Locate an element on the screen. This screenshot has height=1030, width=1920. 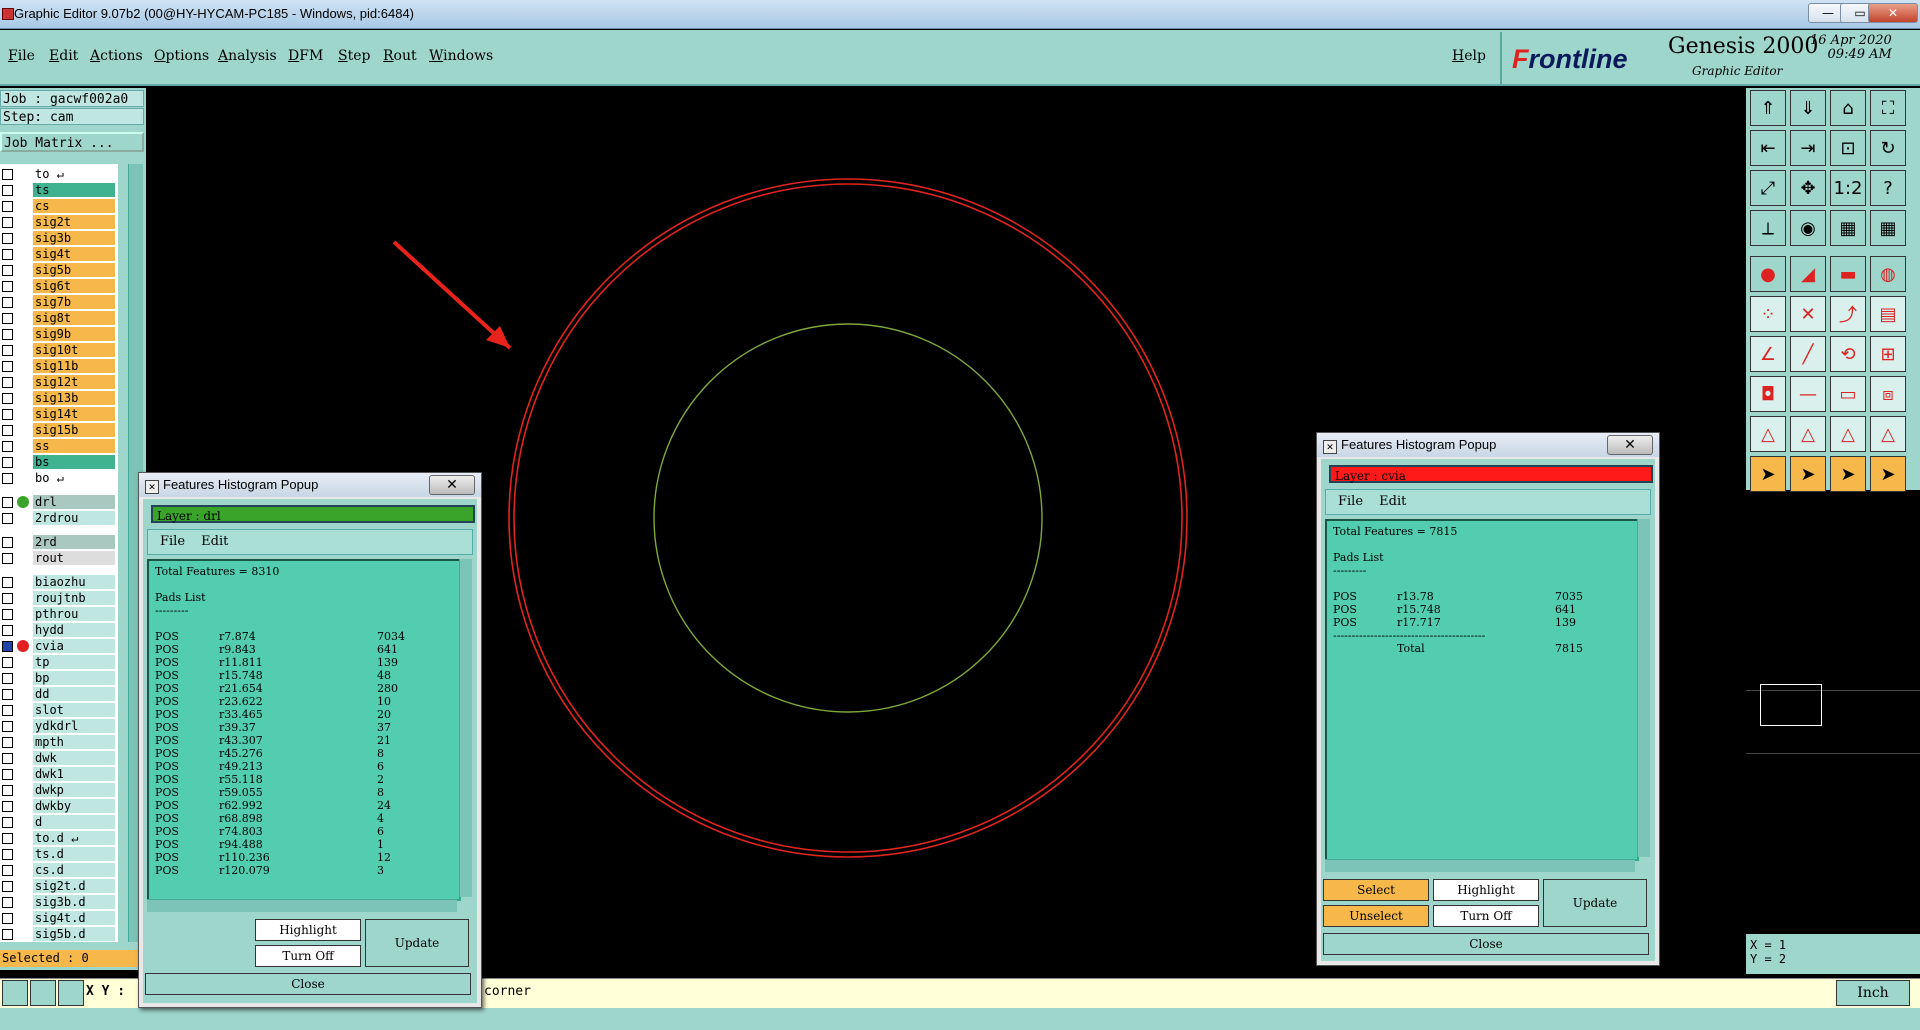
highlight-button: Highlight is located at coordinates (1486, 890).